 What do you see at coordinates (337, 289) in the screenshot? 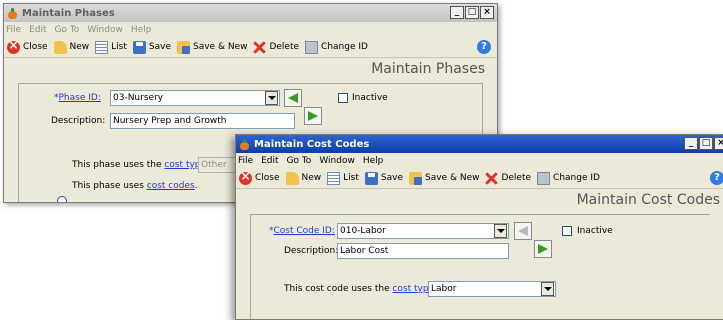
I see `cost-type-text: This cost code uses the` at bounding box center [337, 289].